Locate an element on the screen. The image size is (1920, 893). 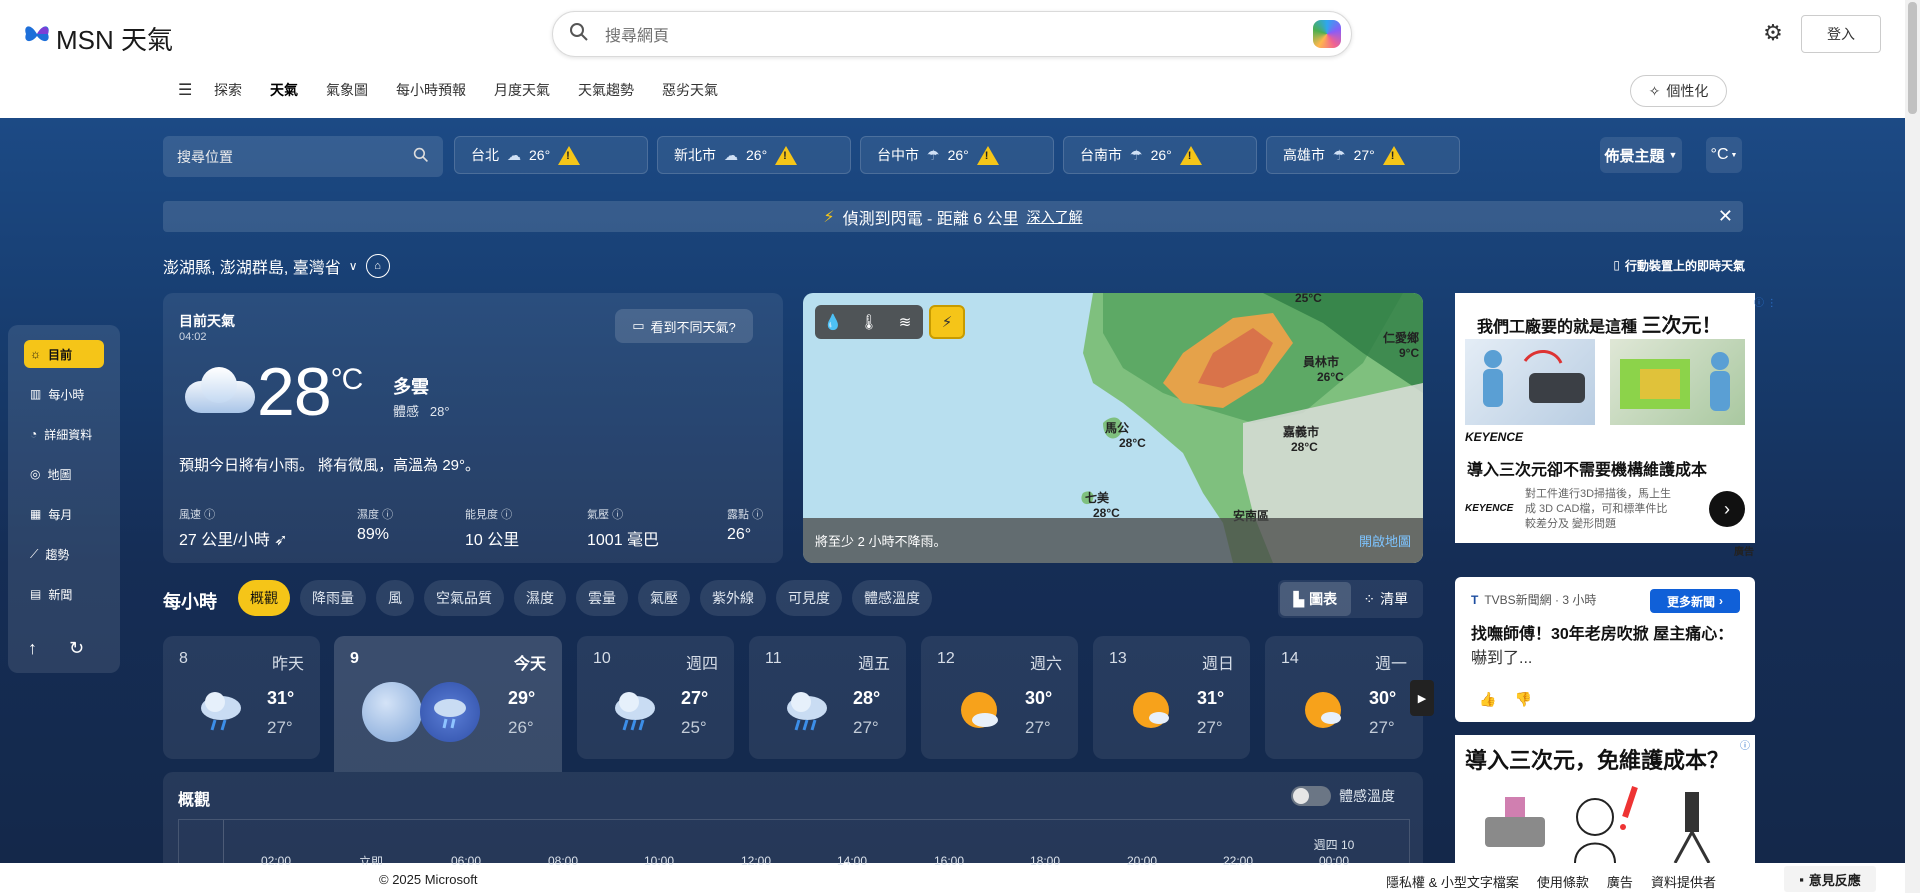
footer-link-providers: 資料提供者 is located at coordinates (1683, 881).